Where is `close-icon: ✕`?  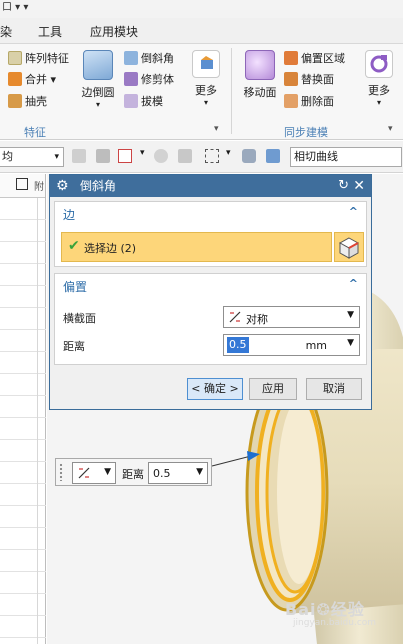 close-icon: ✕ is located at coordinates (359, 186).